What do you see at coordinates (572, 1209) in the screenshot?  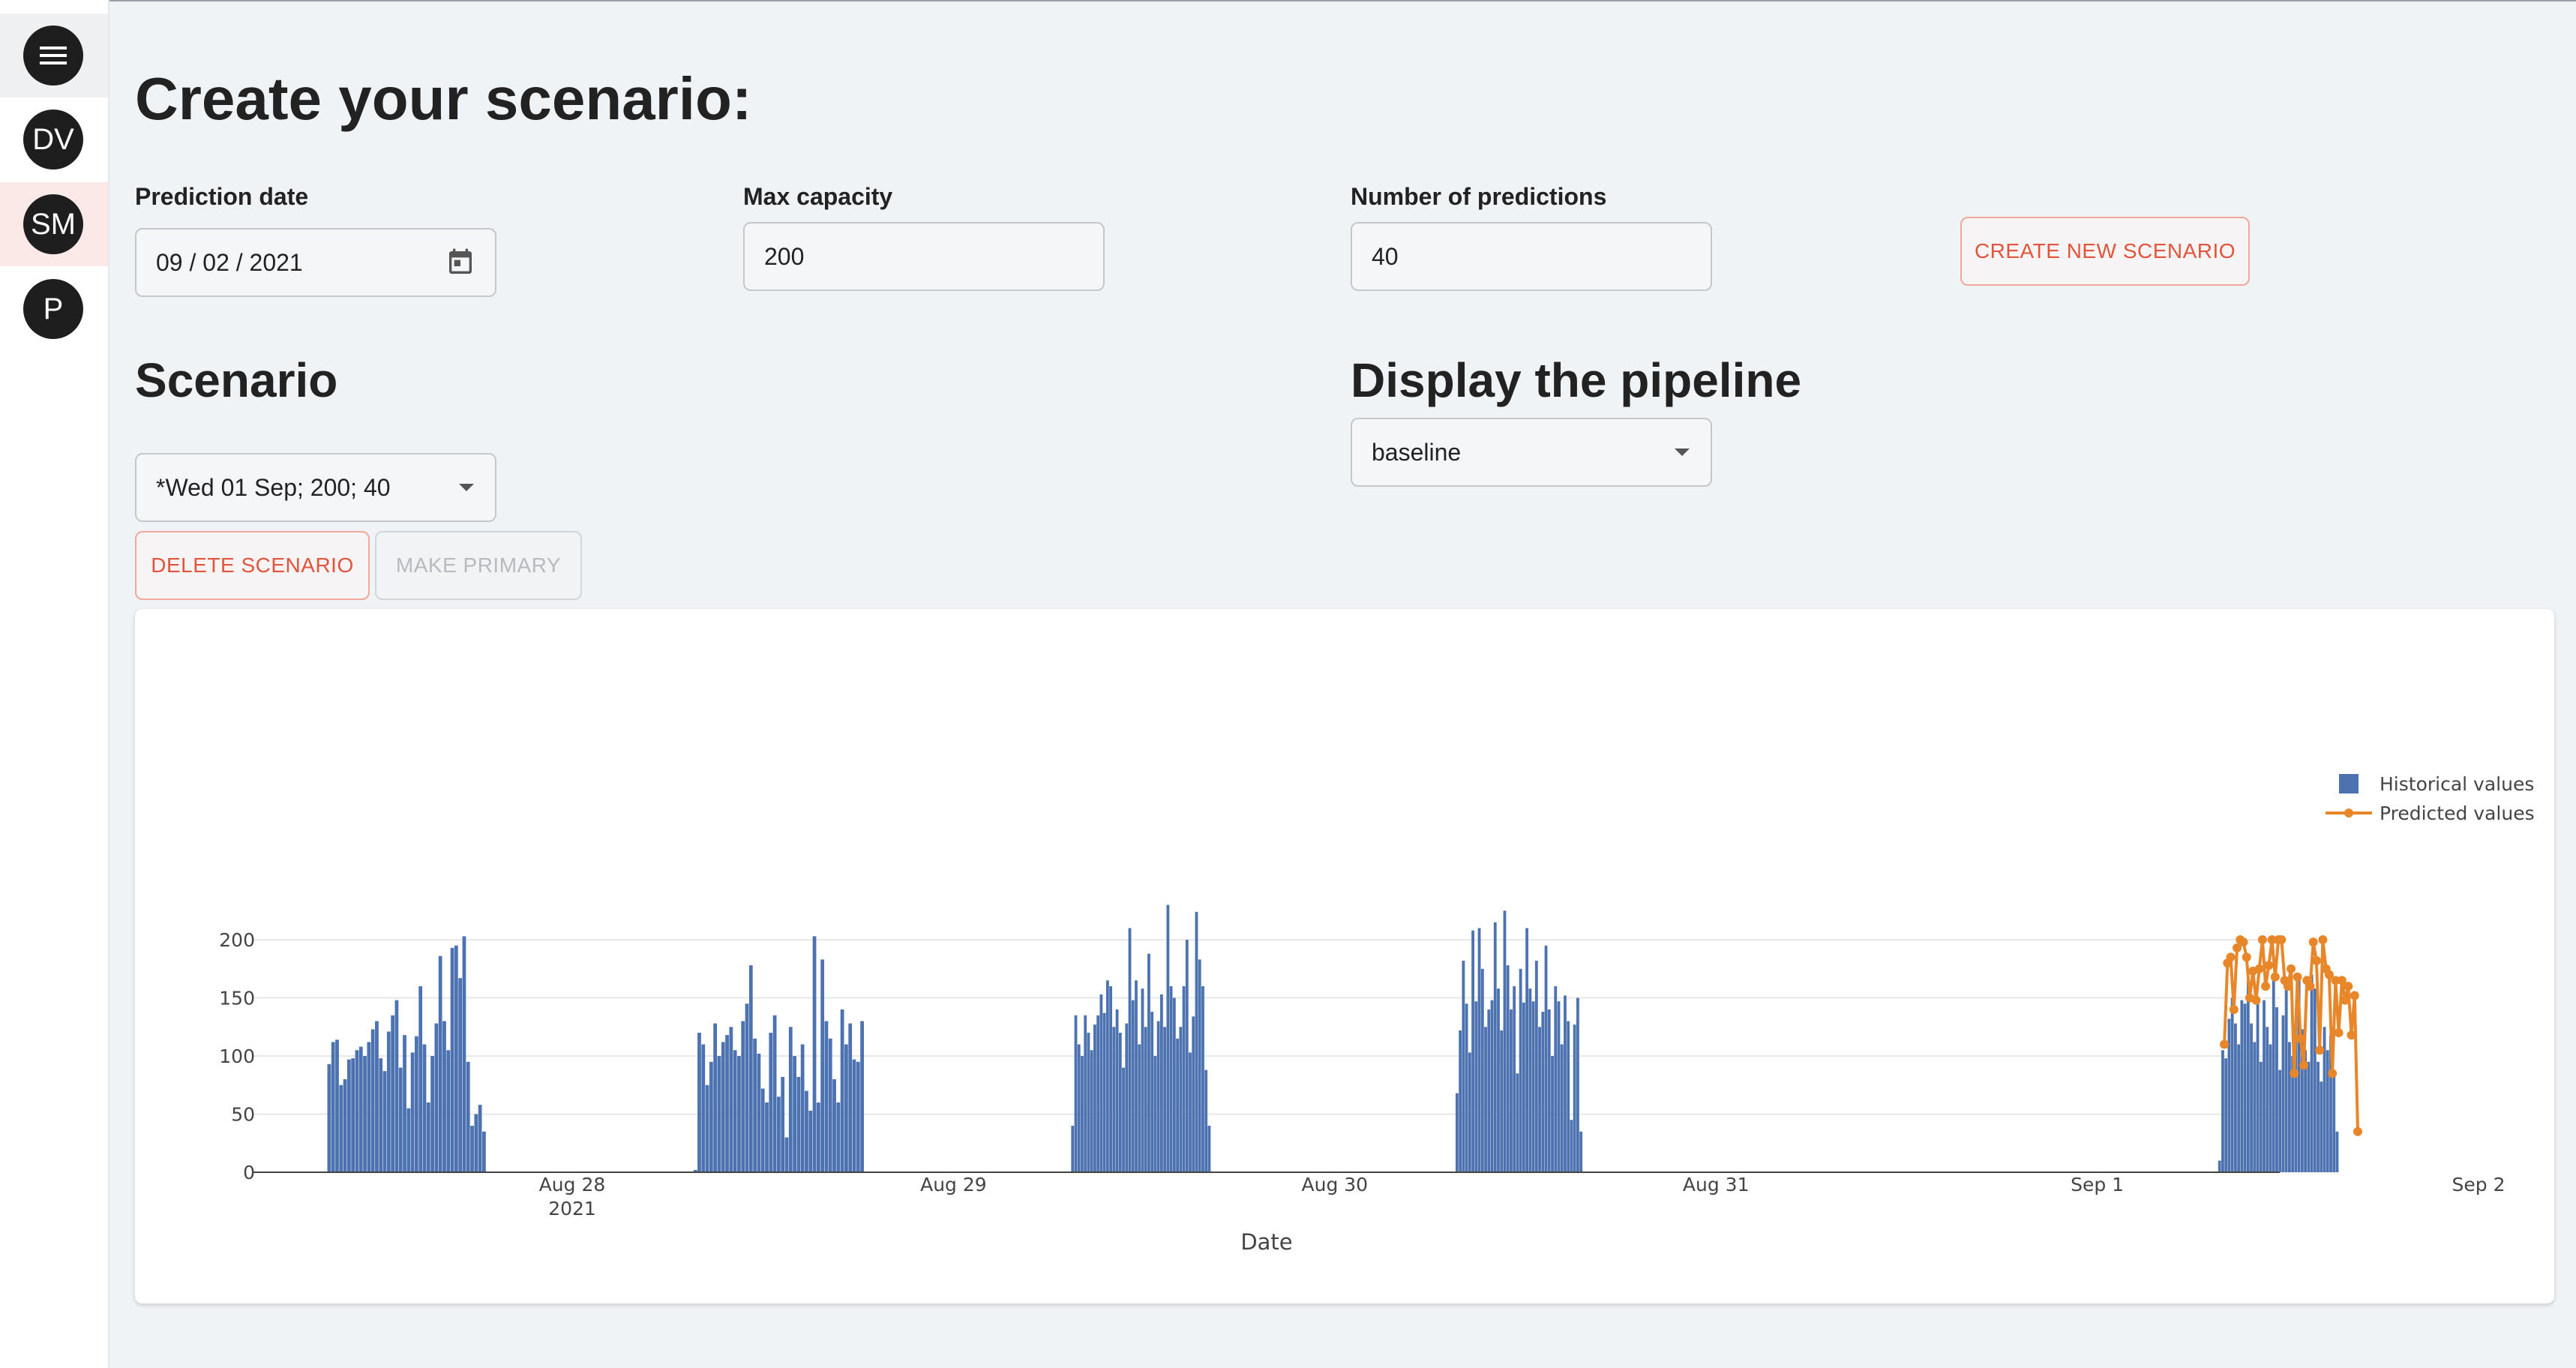 I see `x-tick-sublabel: 2021` at bounding box center [572, 1209].